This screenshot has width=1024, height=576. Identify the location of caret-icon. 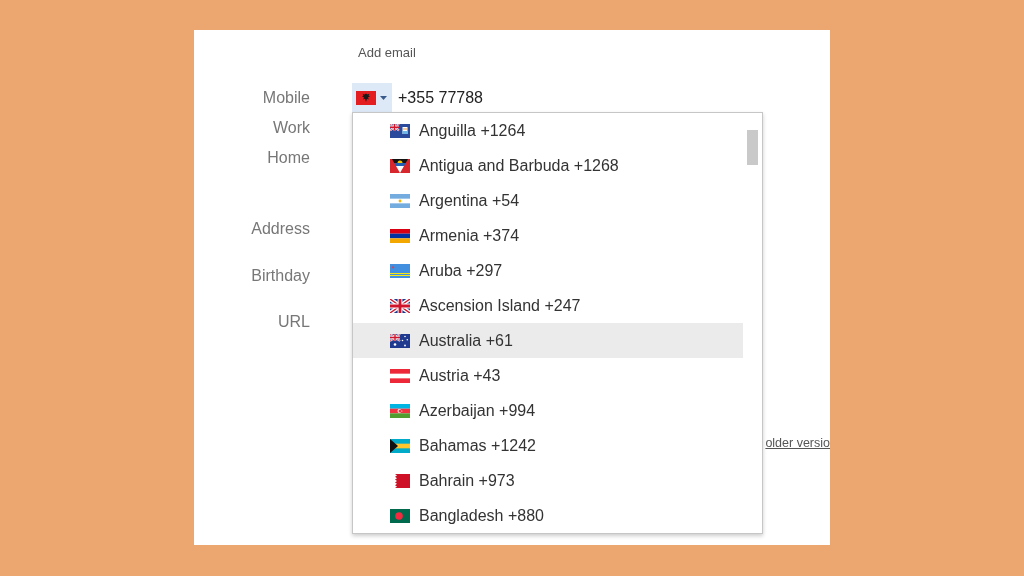
(383, 98).